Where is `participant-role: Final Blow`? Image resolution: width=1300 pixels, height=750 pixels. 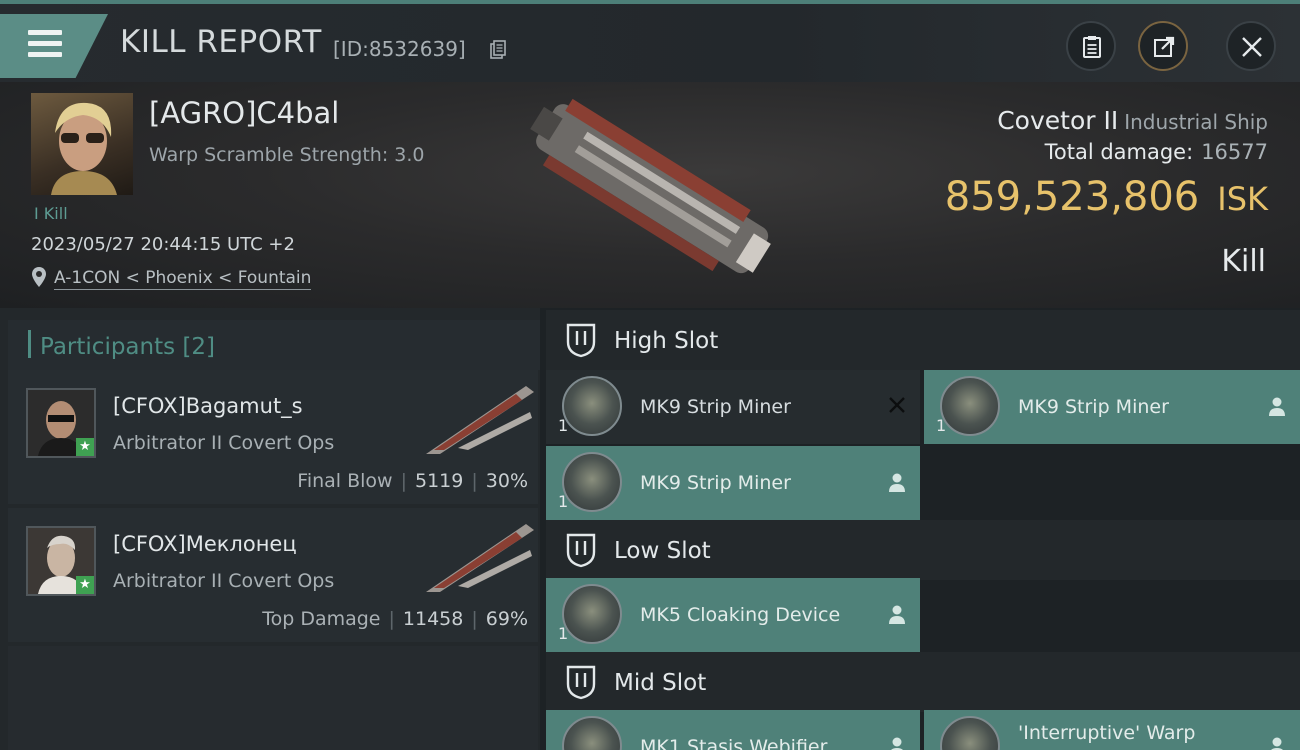
participant-role: Final Blow is located at coordinates (345, 481).